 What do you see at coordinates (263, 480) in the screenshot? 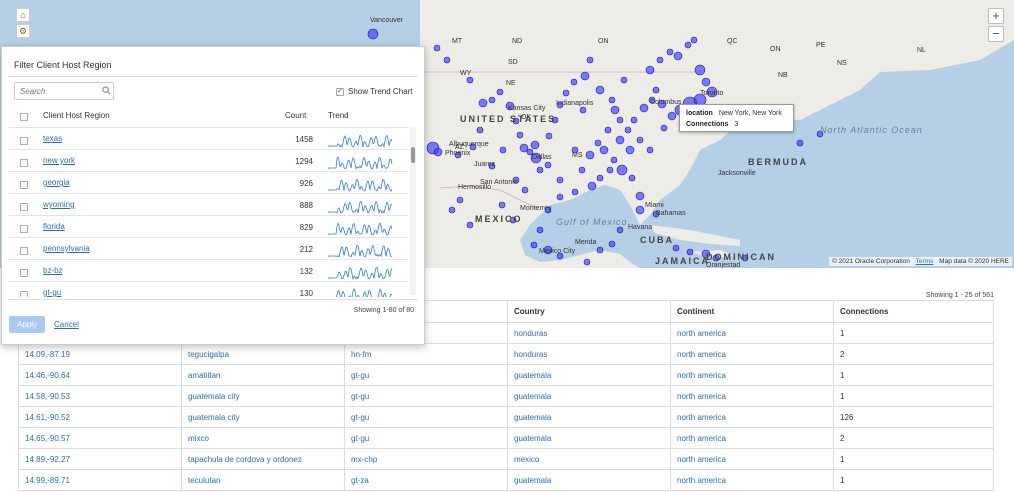
I see `cell-city: teculutan` at bounding box center [263, 480].